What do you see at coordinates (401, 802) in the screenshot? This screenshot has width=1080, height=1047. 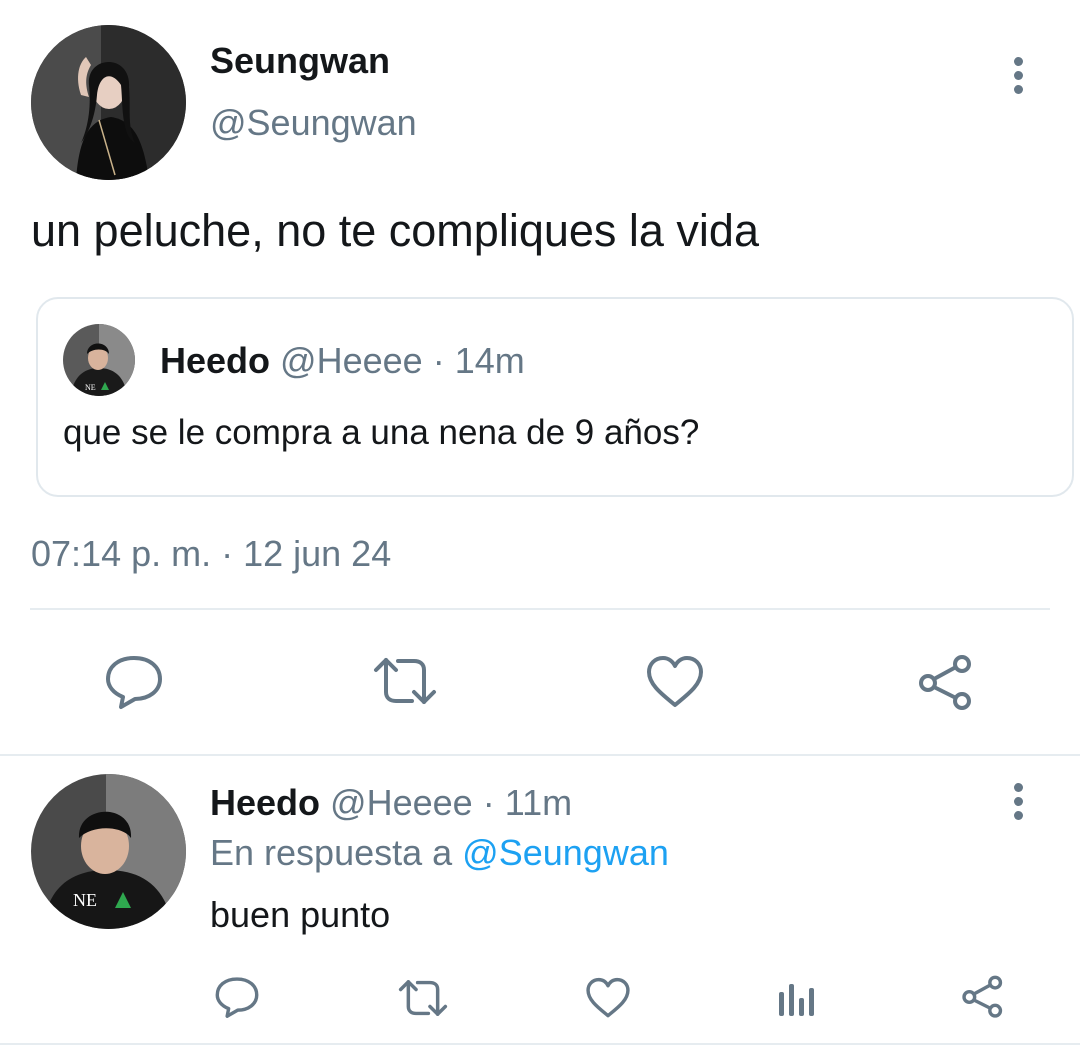 I see `reply-author-handle: @Heeee` at bounding box center [401, 802].